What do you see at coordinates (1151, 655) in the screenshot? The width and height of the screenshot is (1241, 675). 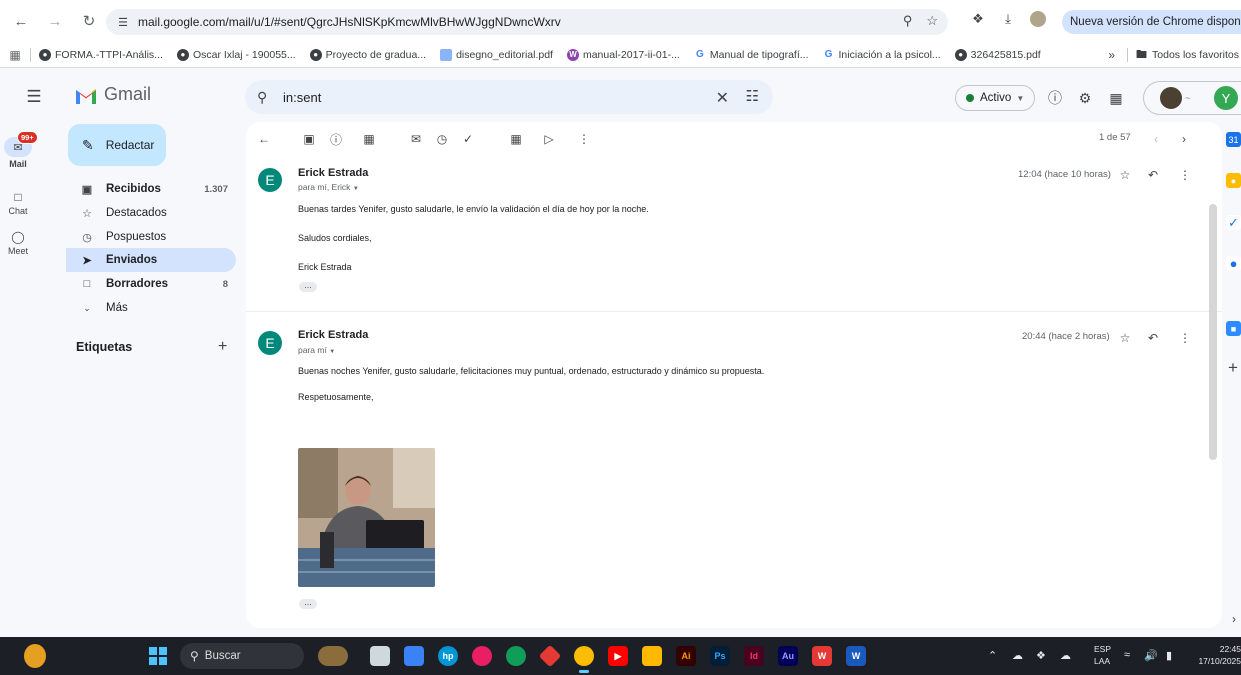 I see `volume-icon: 🔊` at bounding box center [1151, 655].